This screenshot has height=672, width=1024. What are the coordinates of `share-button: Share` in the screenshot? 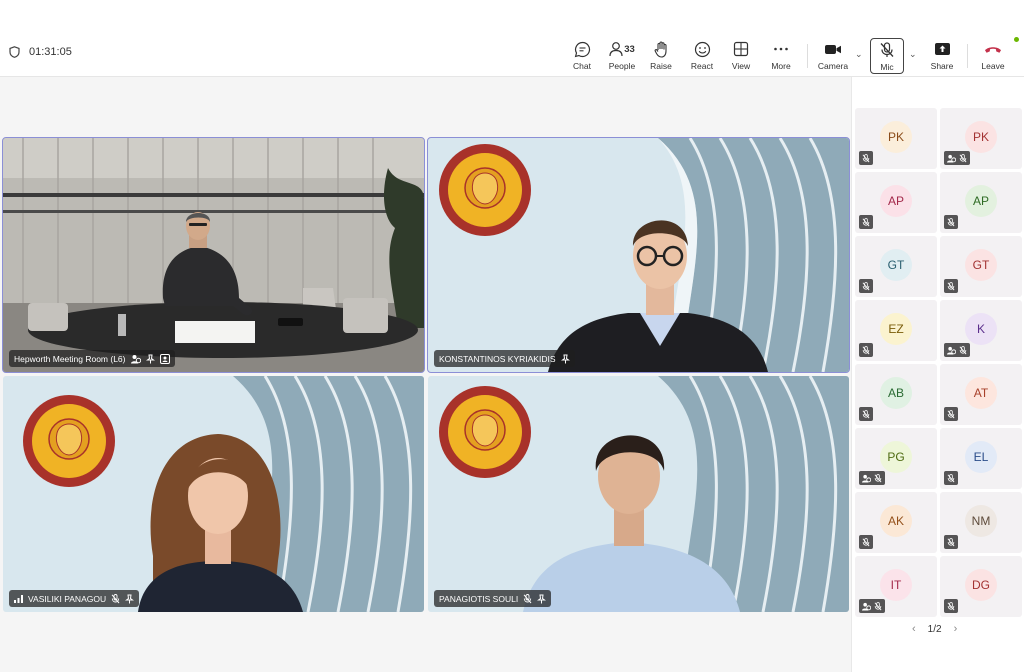 It's located at (942, 57).